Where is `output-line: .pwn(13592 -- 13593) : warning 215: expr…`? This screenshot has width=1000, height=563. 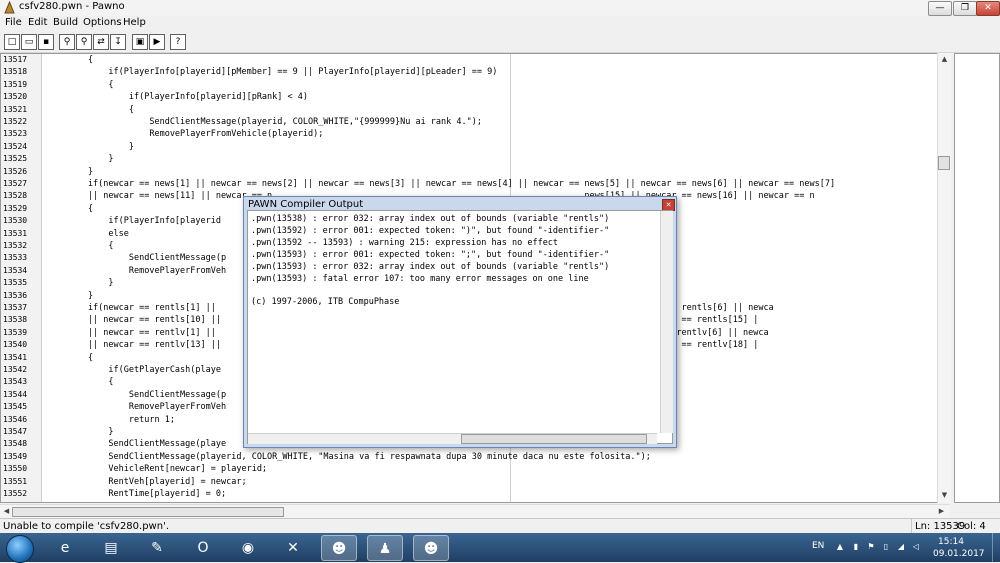 output-line: .pwn(13592 -- 13593) : warning 215: expr… is located at coordinates (405, 243).